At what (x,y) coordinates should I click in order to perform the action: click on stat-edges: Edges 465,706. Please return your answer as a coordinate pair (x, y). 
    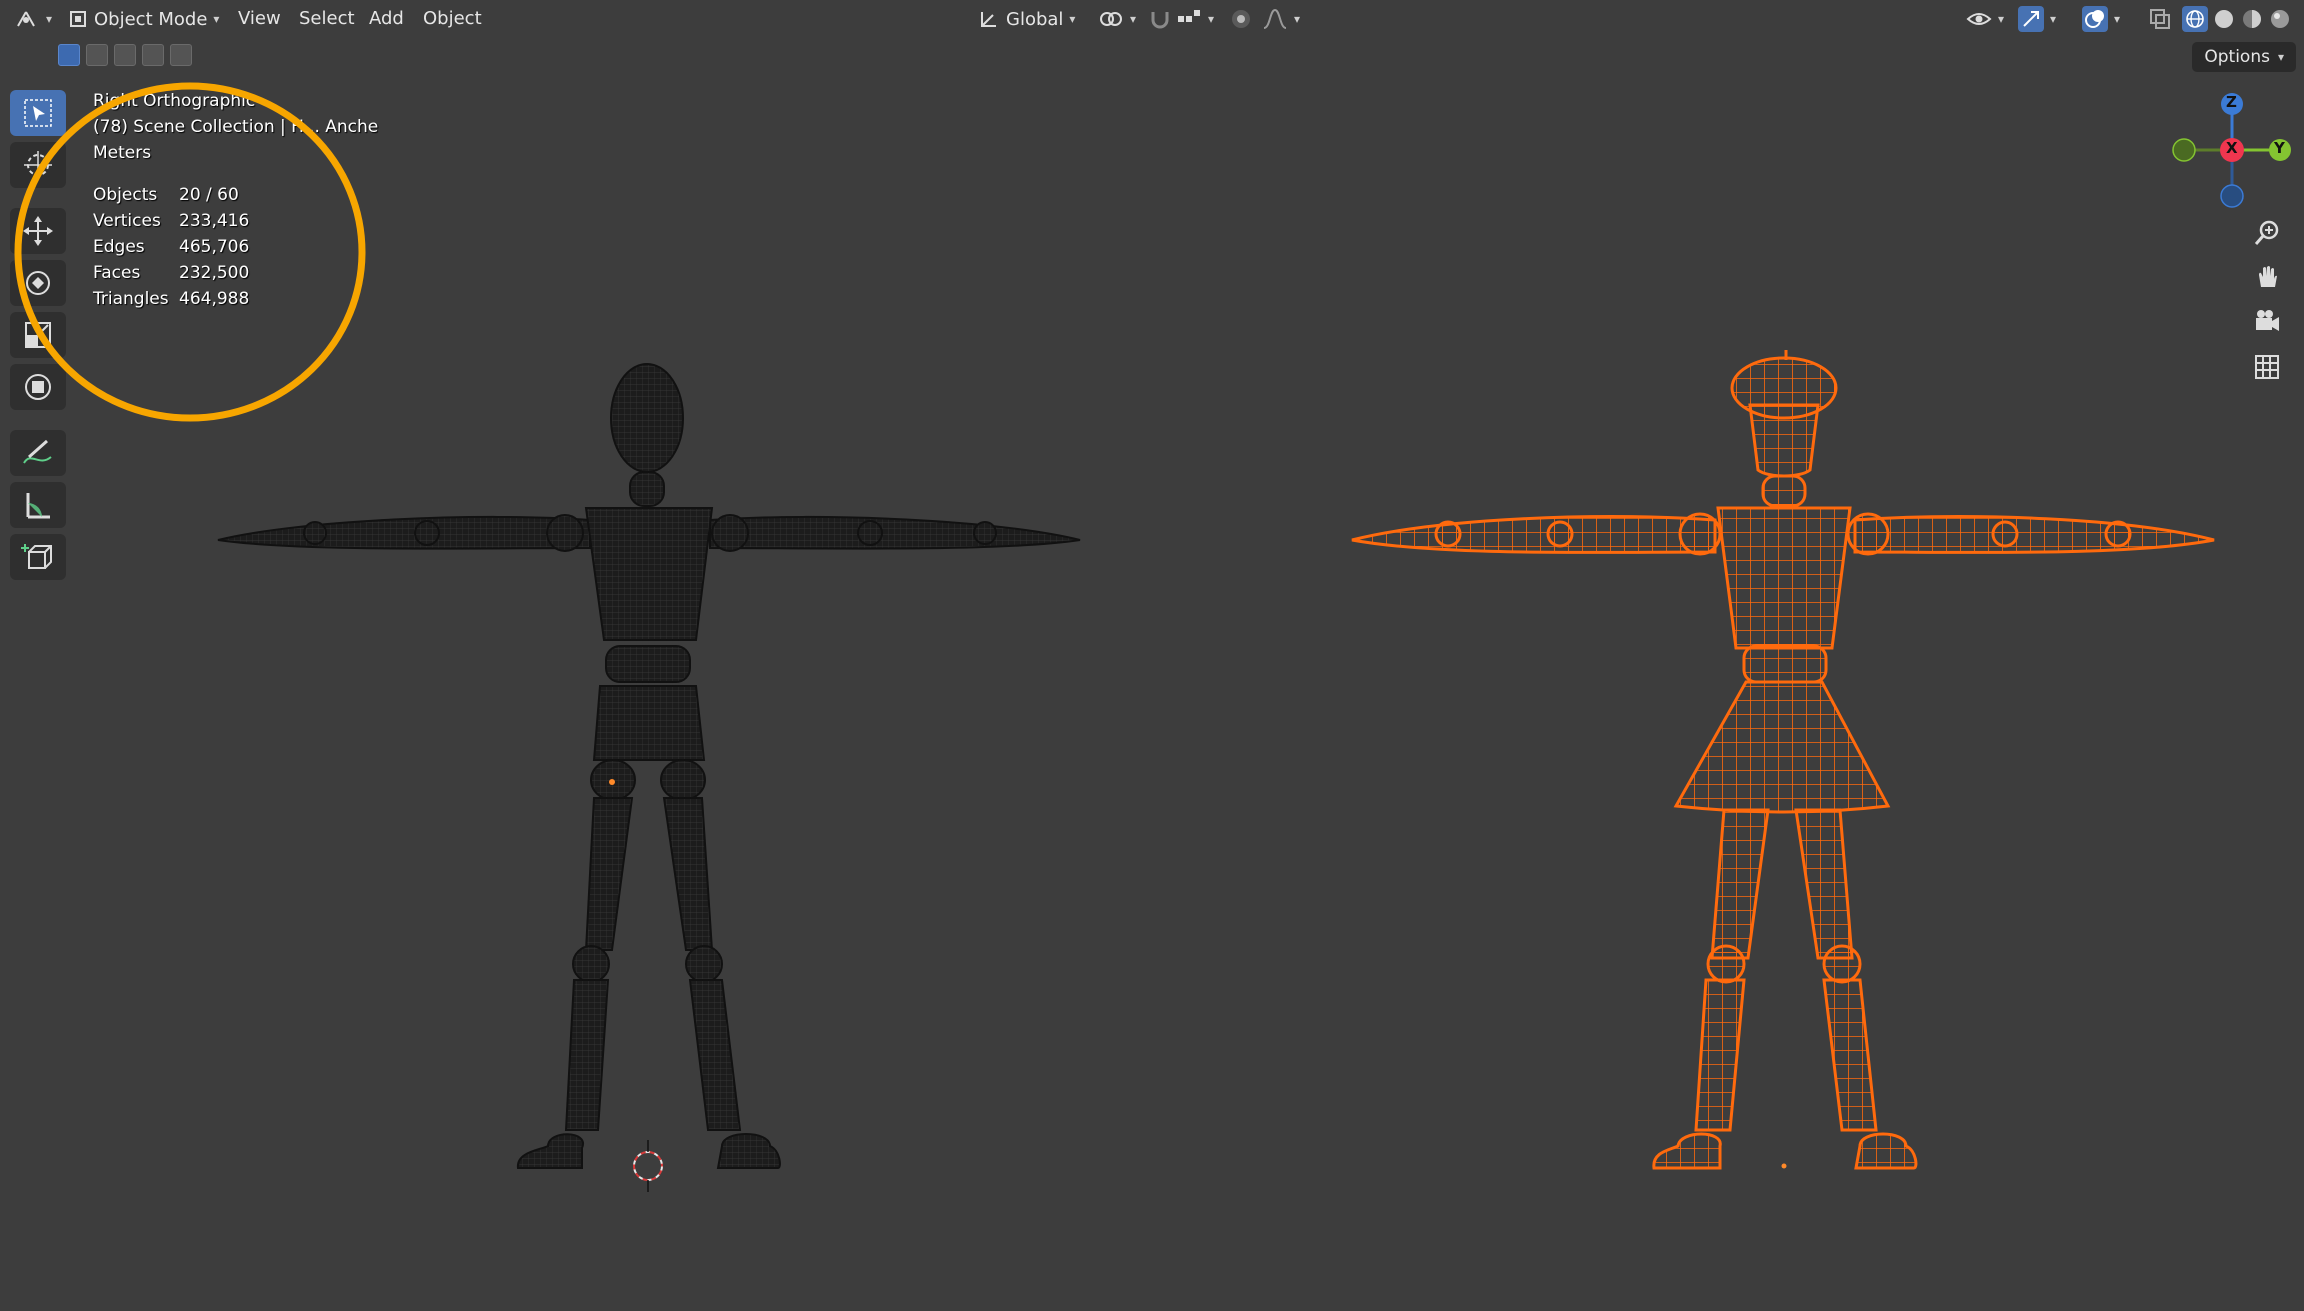
    Looking at the image, I should click on (171, 247).